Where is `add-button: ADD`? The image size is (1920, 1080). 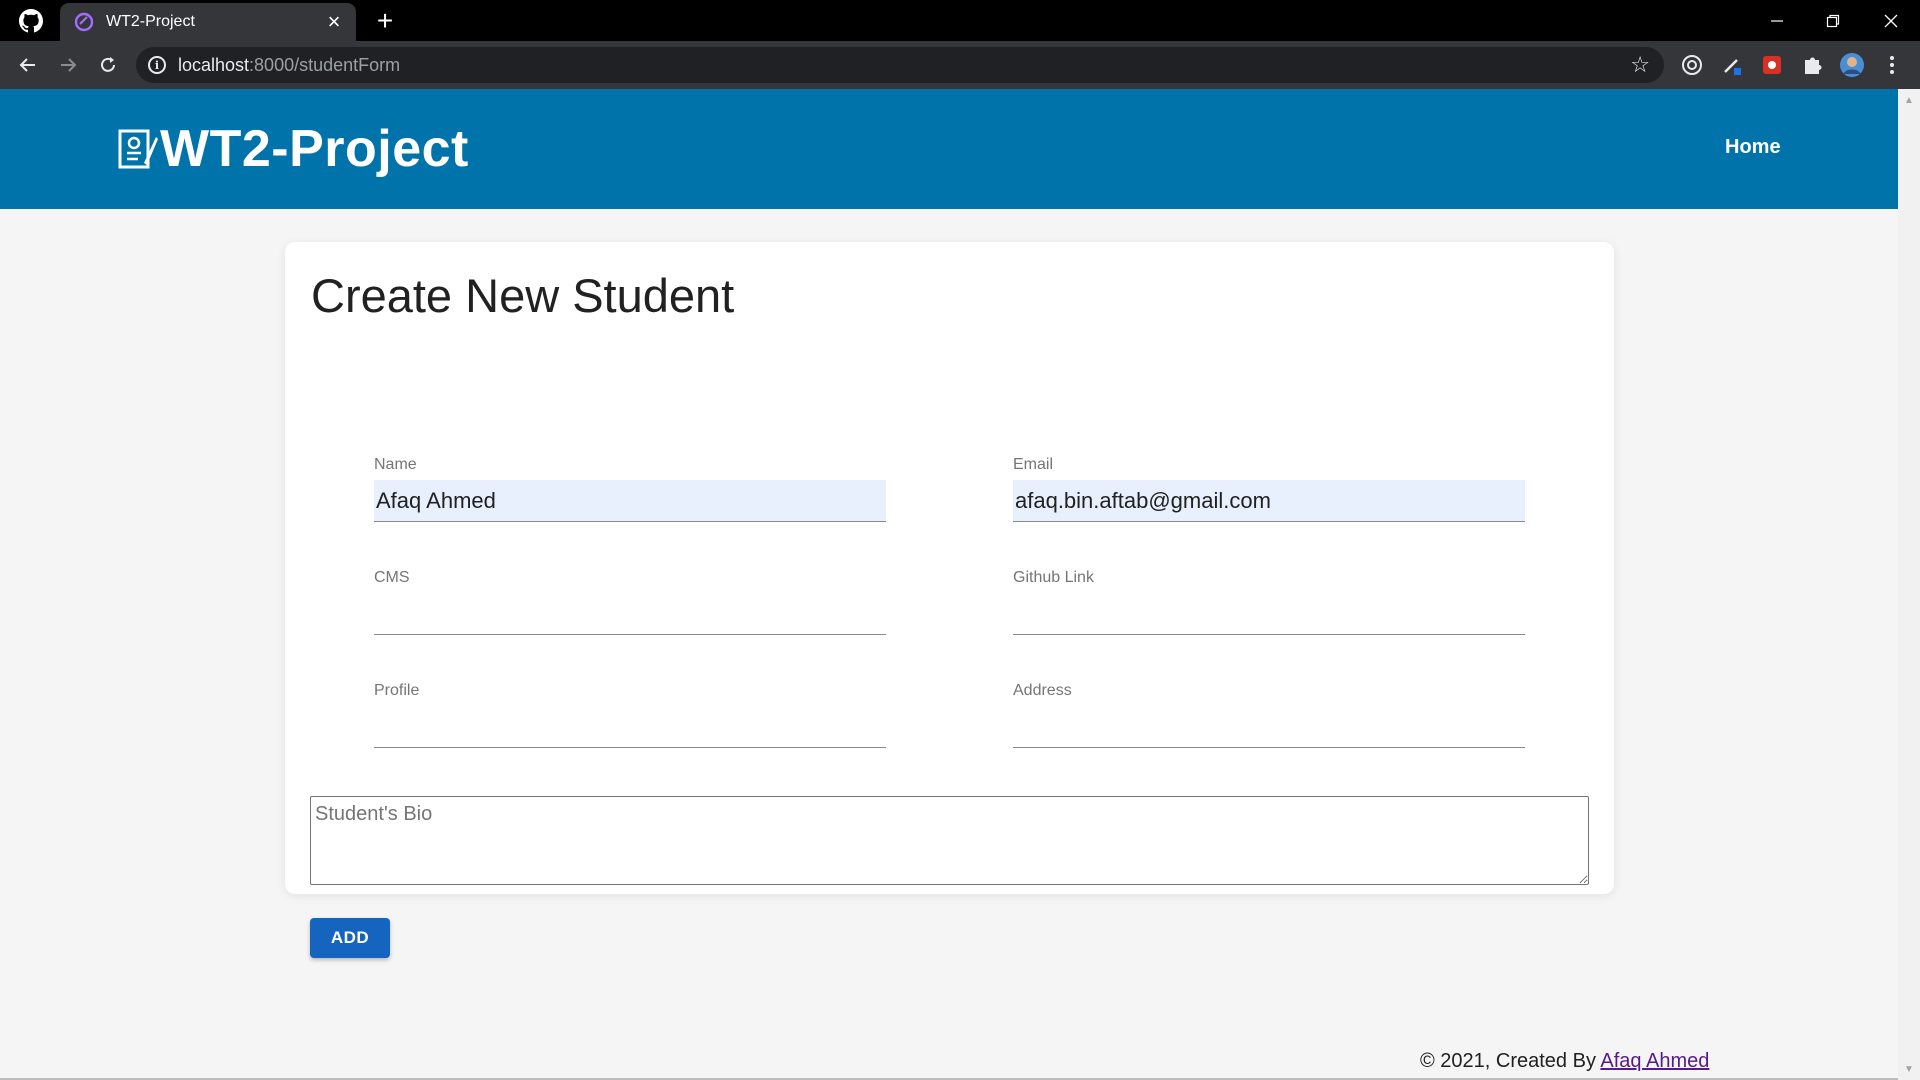
add-button: ADD is located at coordinates (350, 938).